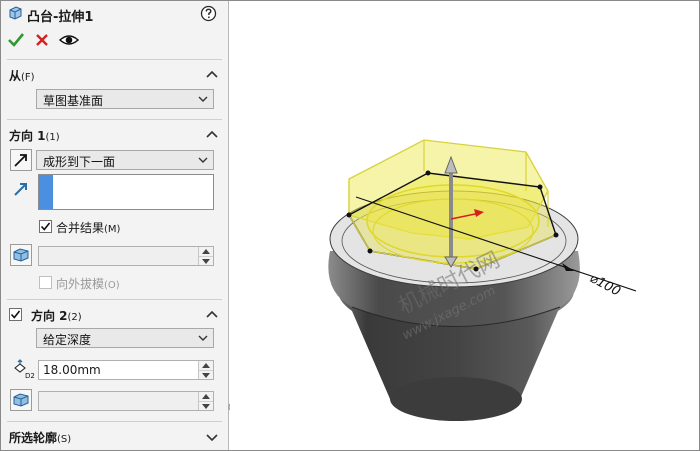 The image size is (700, 451). I want to click on draft-outward-label: 向外拔模(O), so click(88, 283).